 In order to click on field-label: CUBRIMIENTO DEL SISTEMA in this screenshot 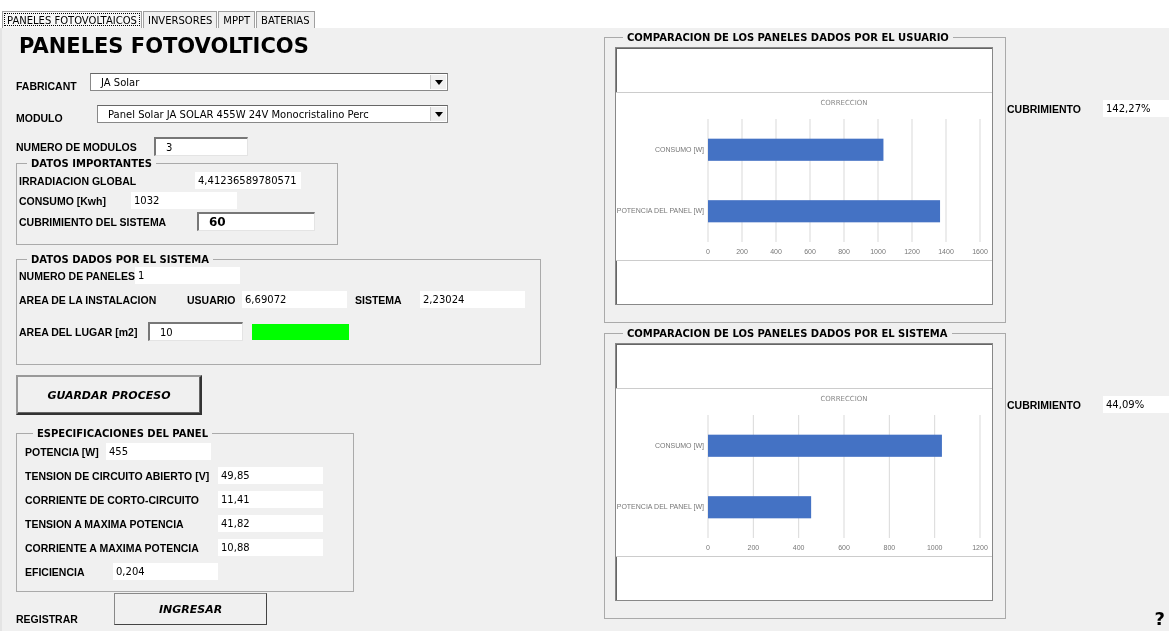, I will do `click(93, 221)`.